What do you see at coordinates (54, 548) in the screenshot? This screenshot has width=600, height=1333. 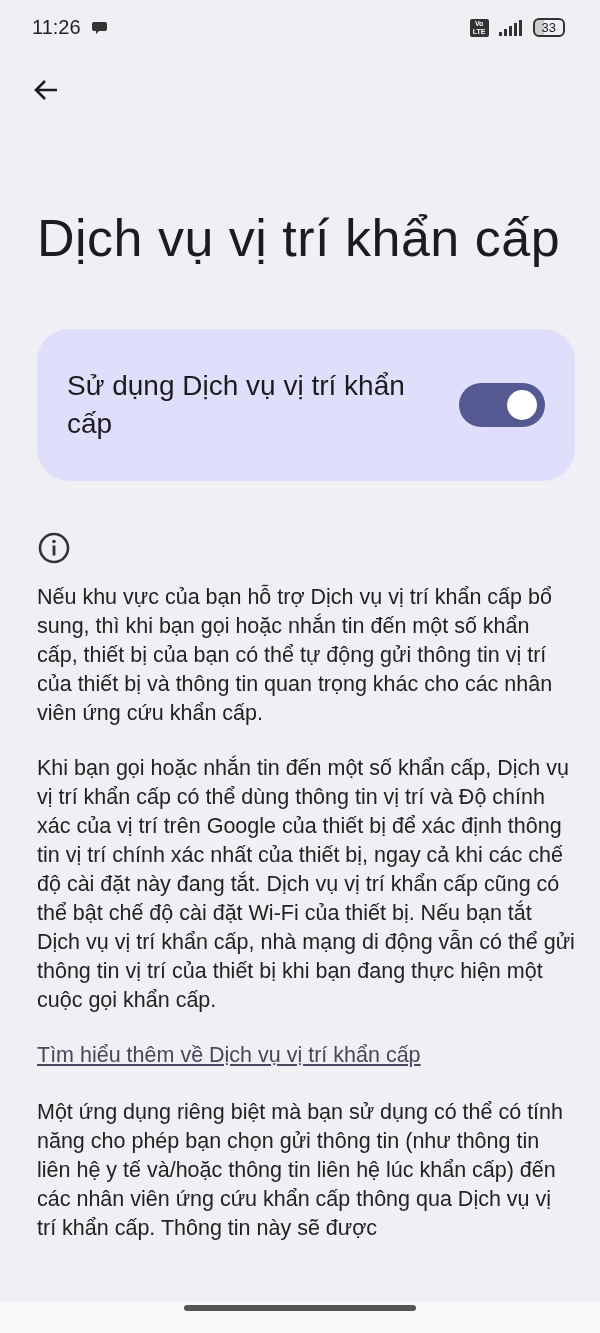 I see `info-icon` at bounding box center [54, 548].